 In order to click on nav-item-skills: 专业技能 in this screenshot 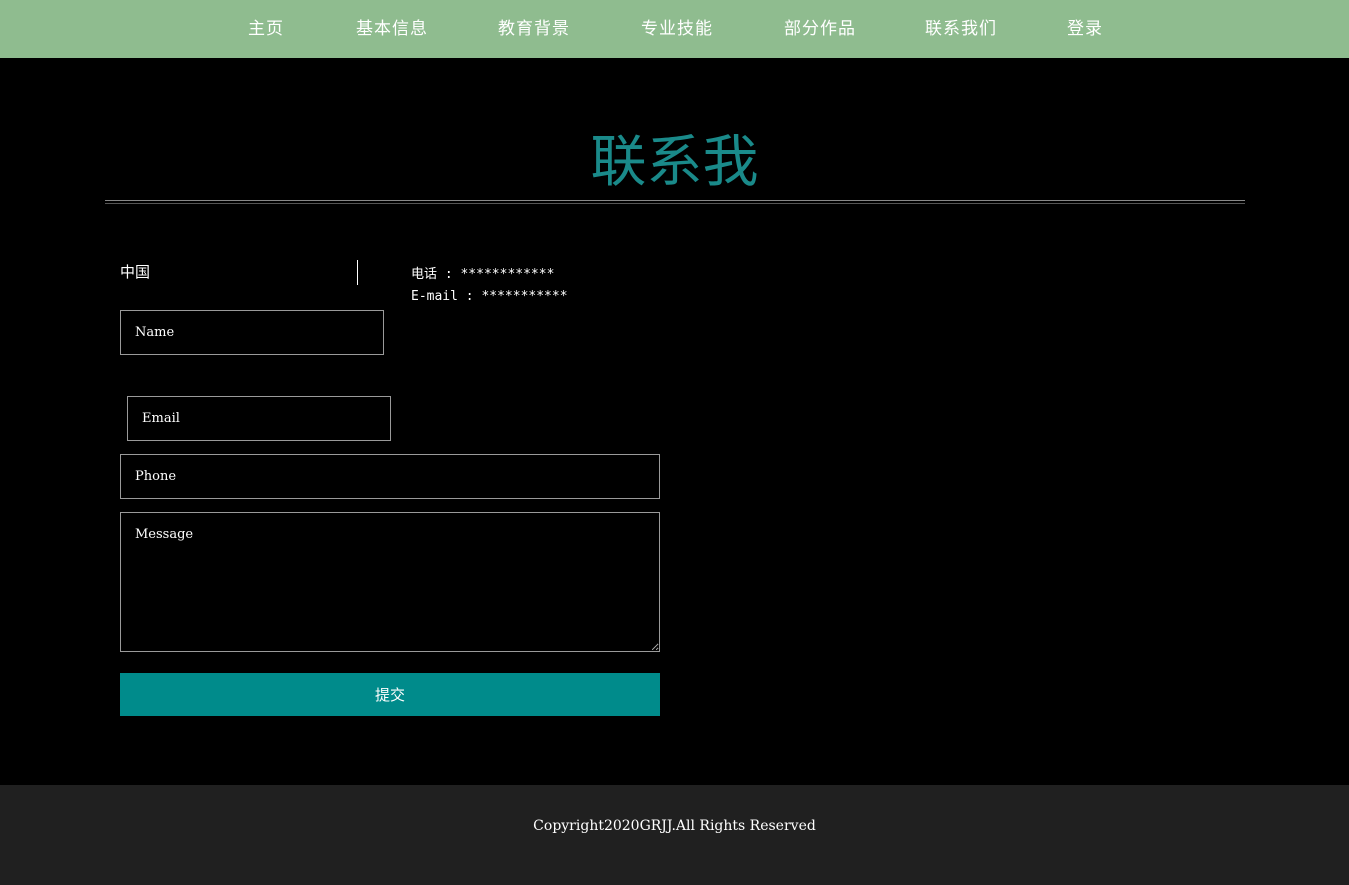, I will do `click(677, 29)`.